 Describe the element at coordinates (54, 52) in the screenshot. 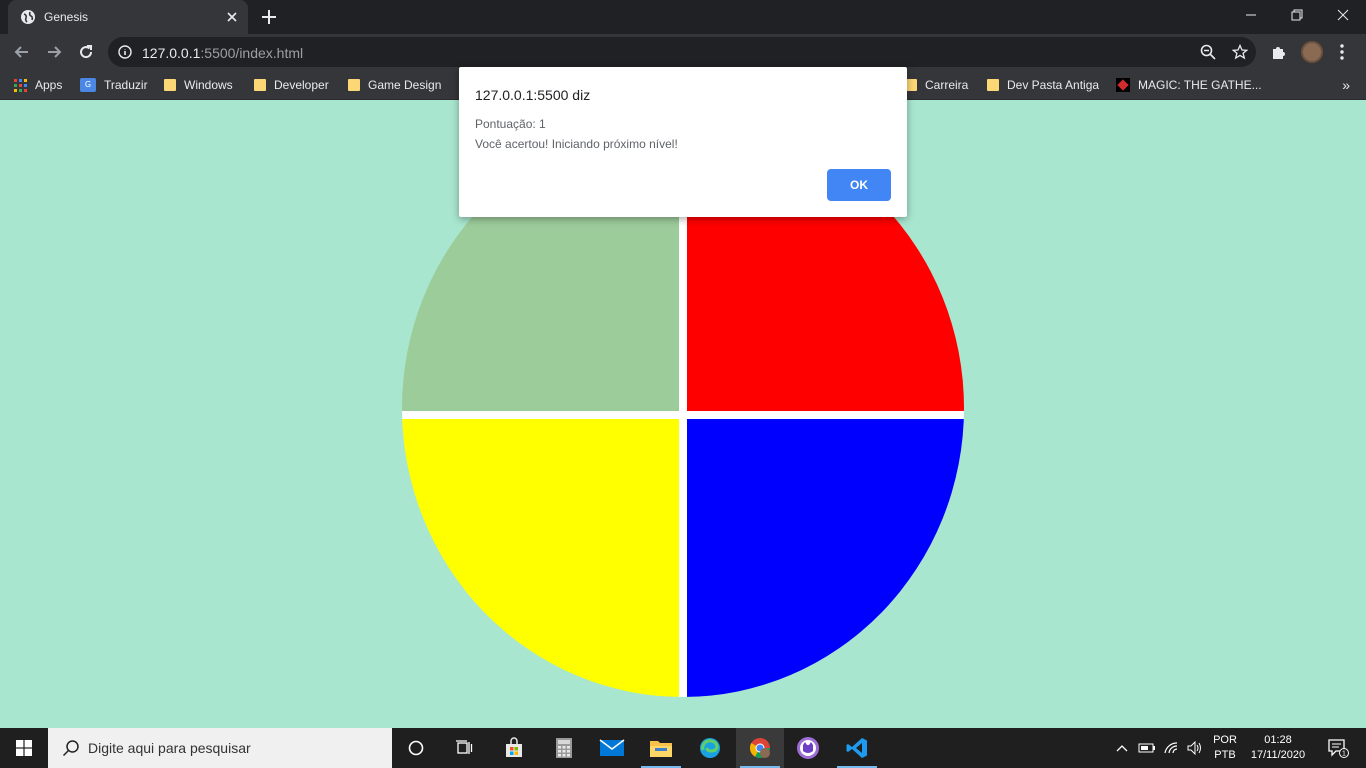

I see `forward-arrow-icon` at that location.